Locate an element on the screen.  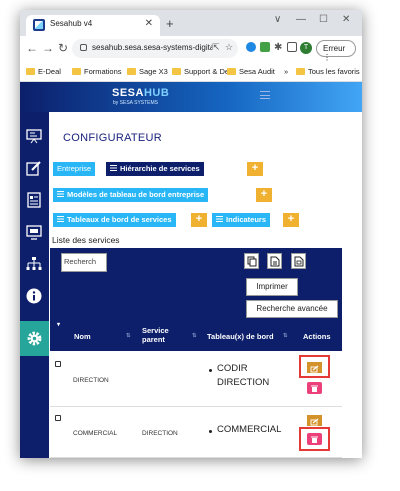
side-panel-icon is located at coordinates (292, 47).